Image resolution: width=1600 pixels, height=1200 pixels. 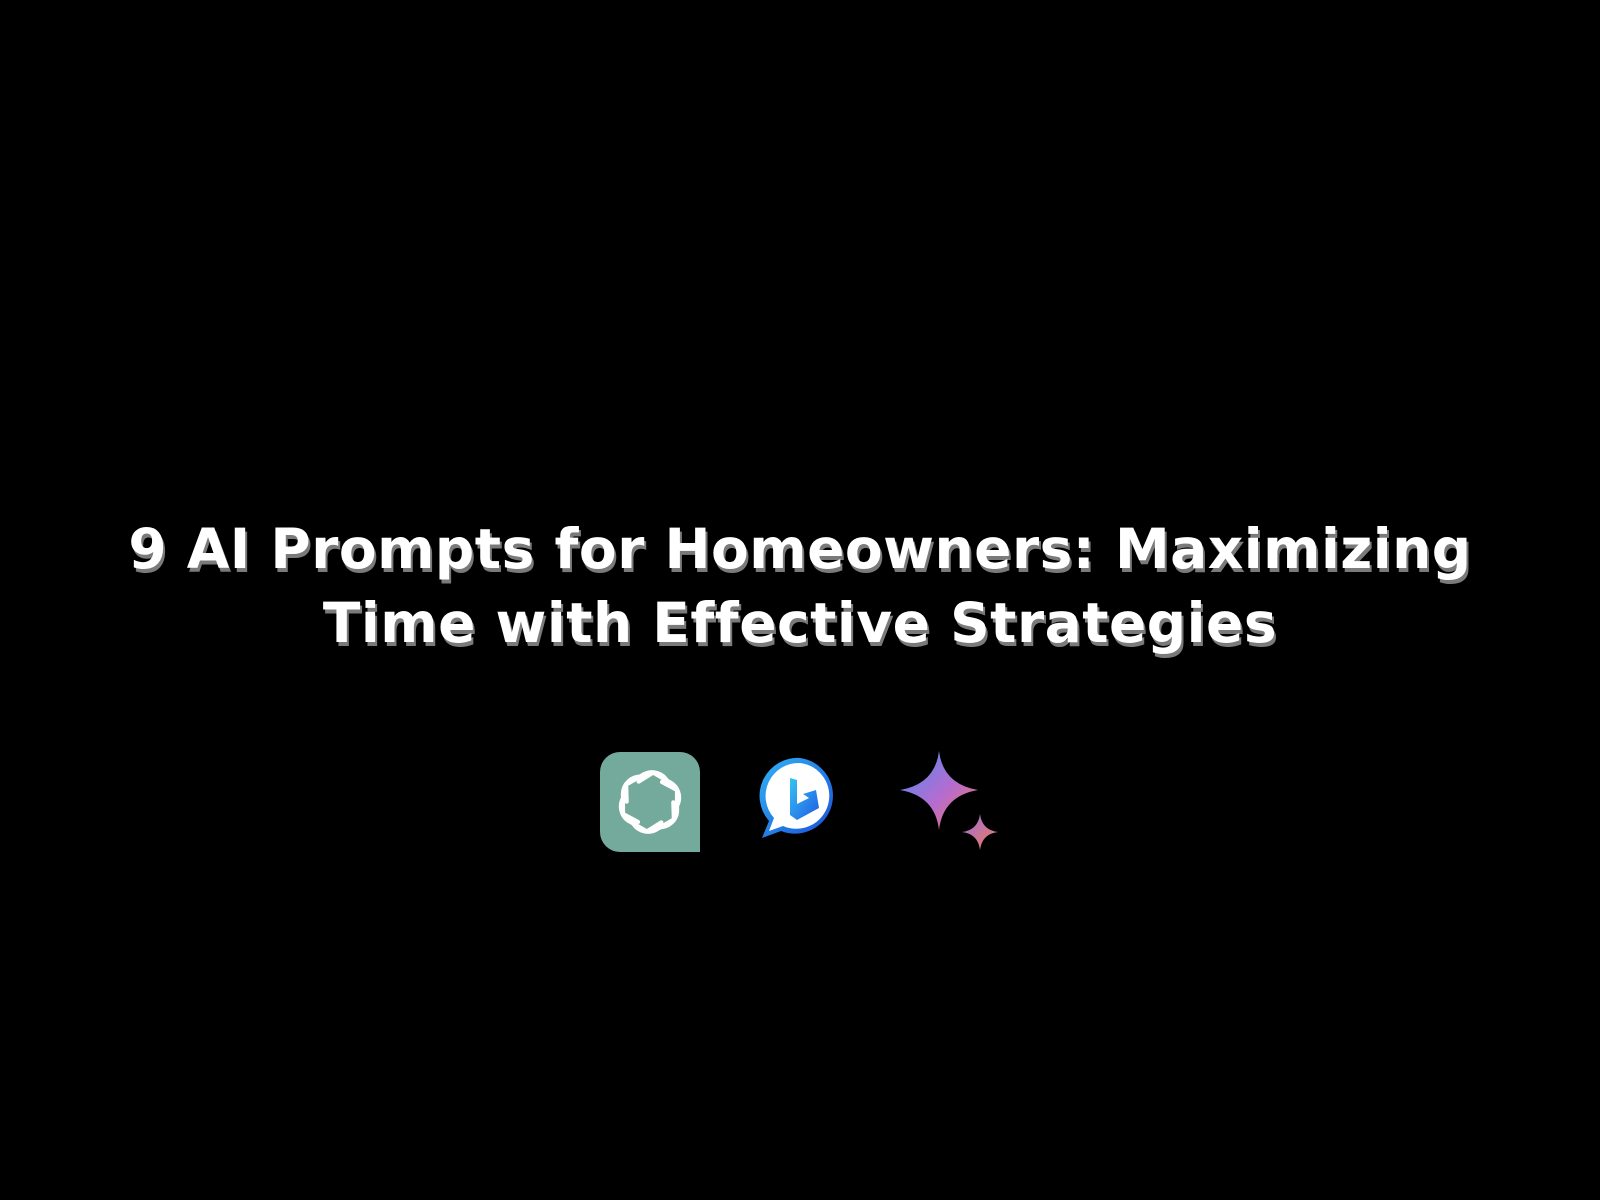 I want to click on title-line-1: 9 AI Prompts for Homeowners: Maximizing, so click(x=800, y=549).